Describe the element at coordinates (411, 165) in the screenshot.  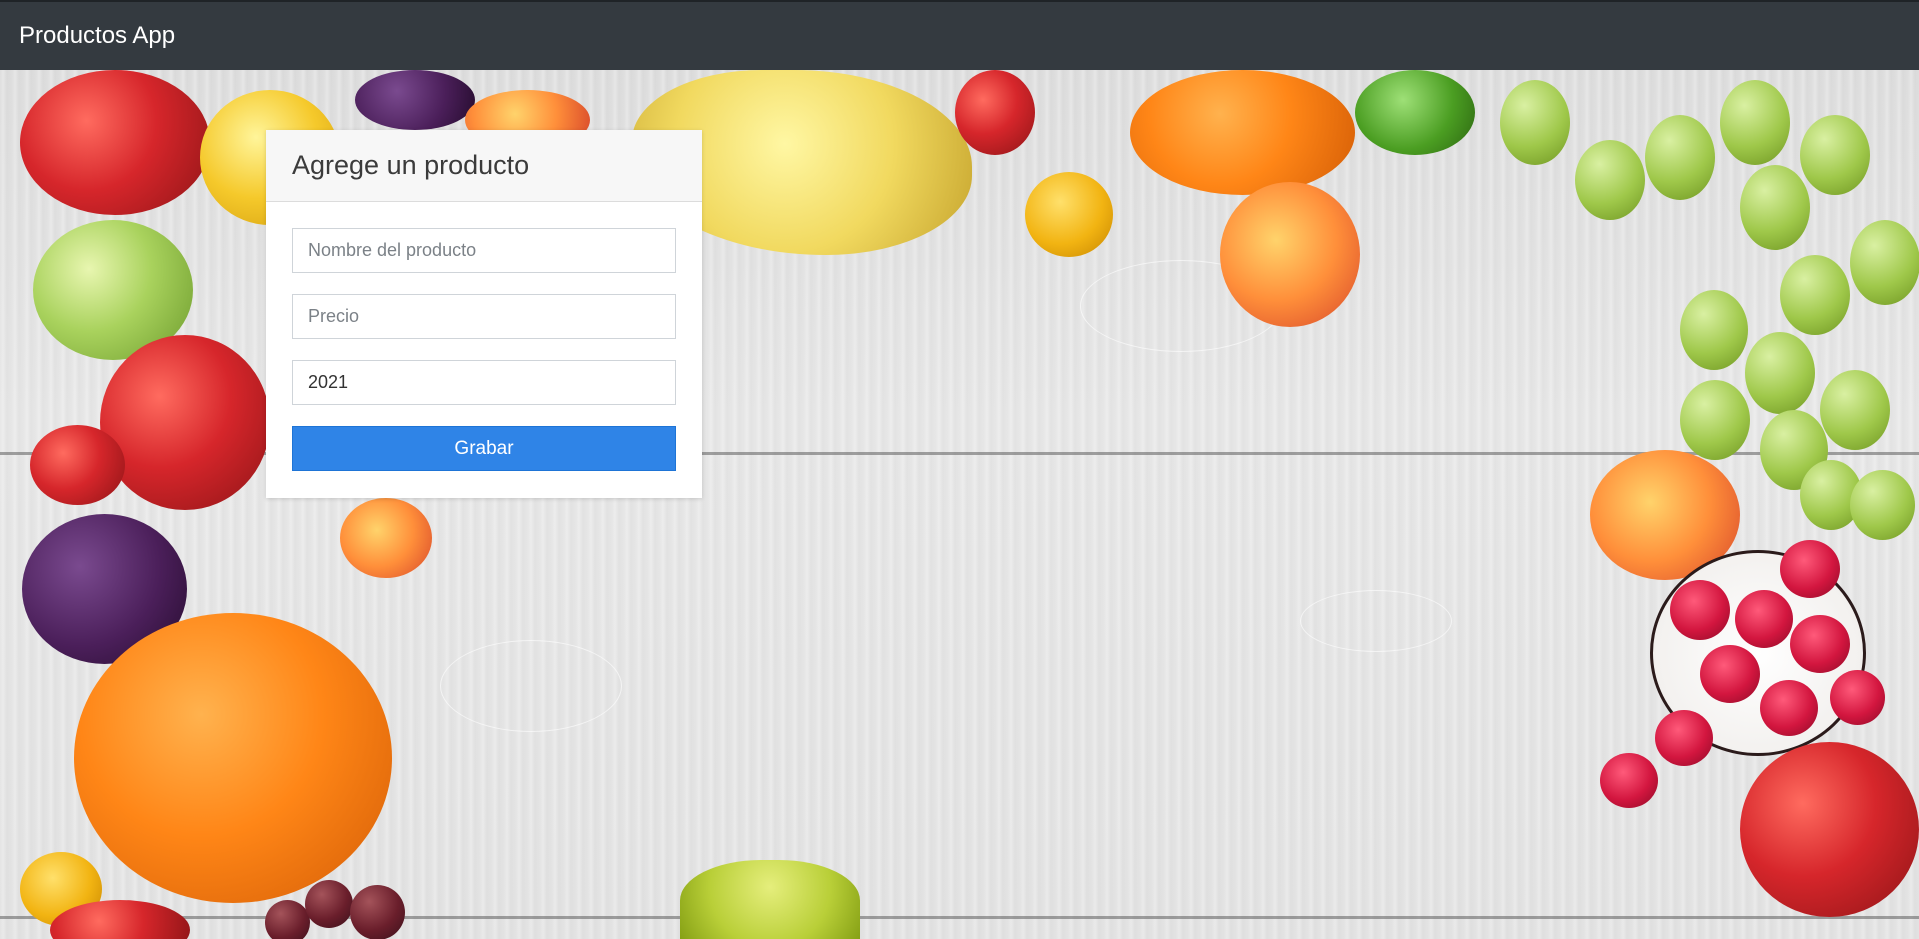
I see `card-title: Agrege un producto` at that location.